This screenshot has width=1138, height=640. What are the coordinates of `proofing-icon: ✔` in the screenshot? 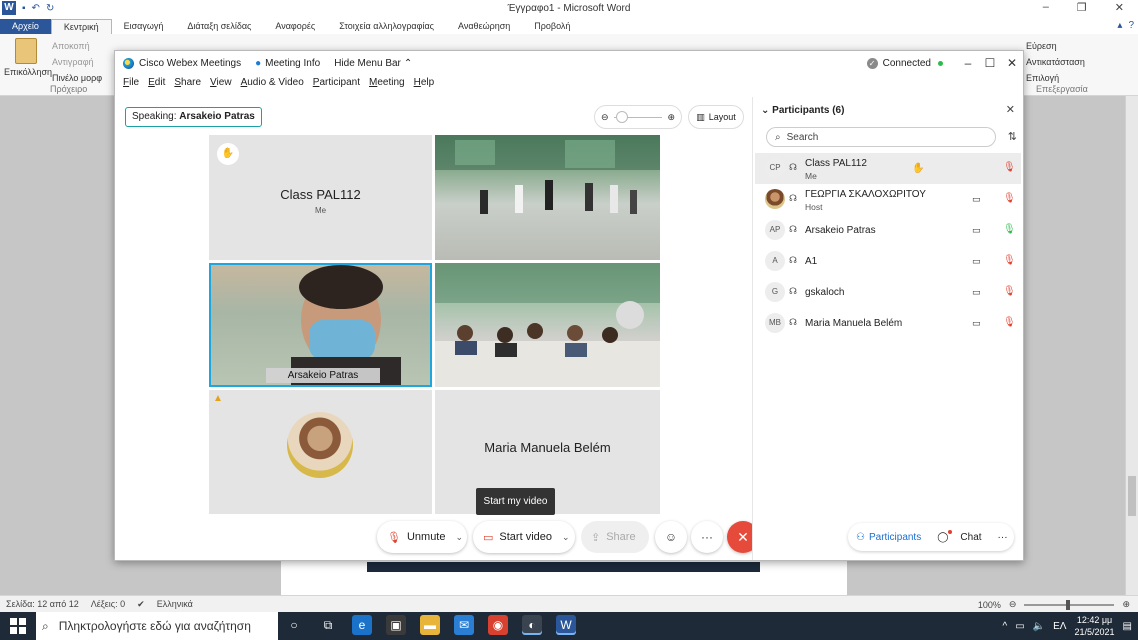 It's located at (141, 604).